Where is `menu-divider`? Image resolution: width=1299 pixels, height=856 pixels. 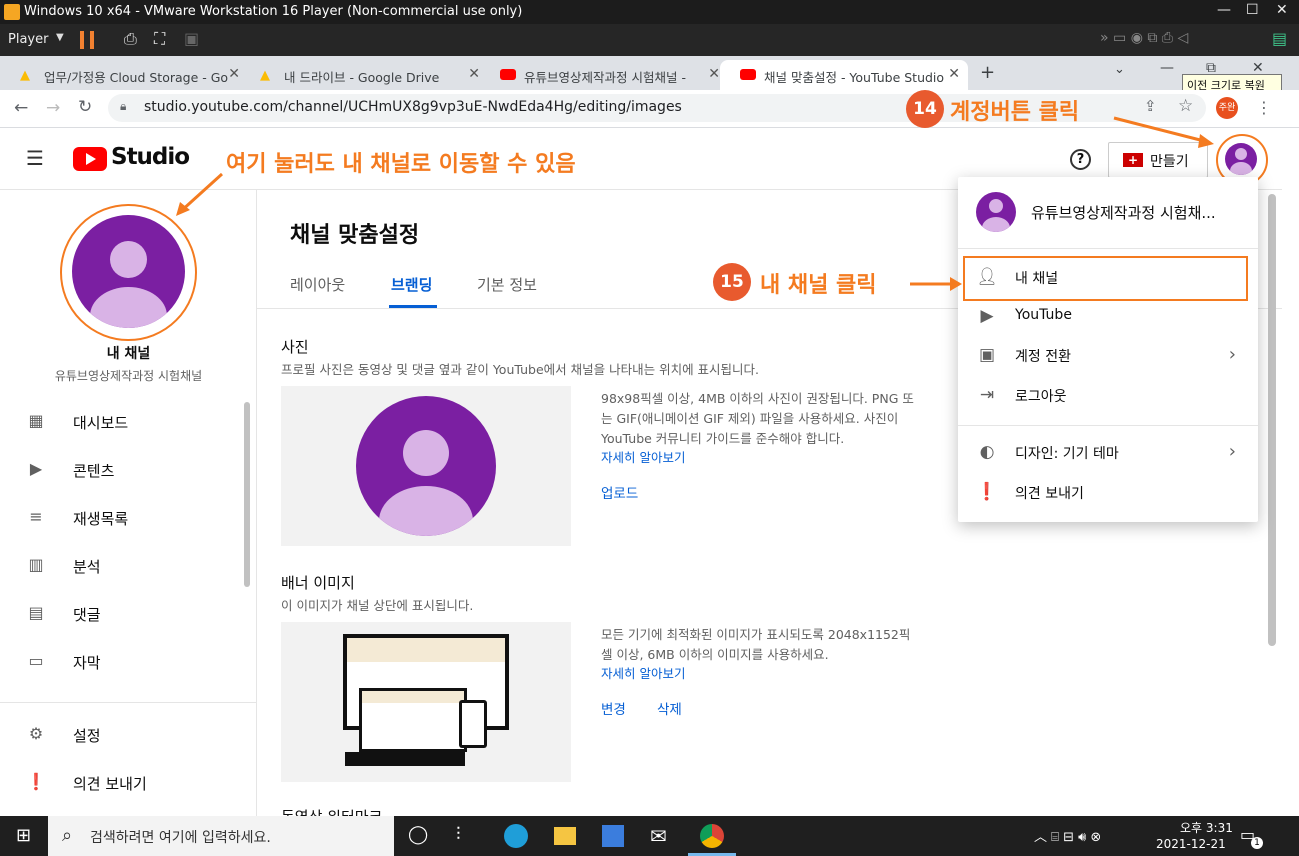 menu-divider is located at coordinates (1108, 425).